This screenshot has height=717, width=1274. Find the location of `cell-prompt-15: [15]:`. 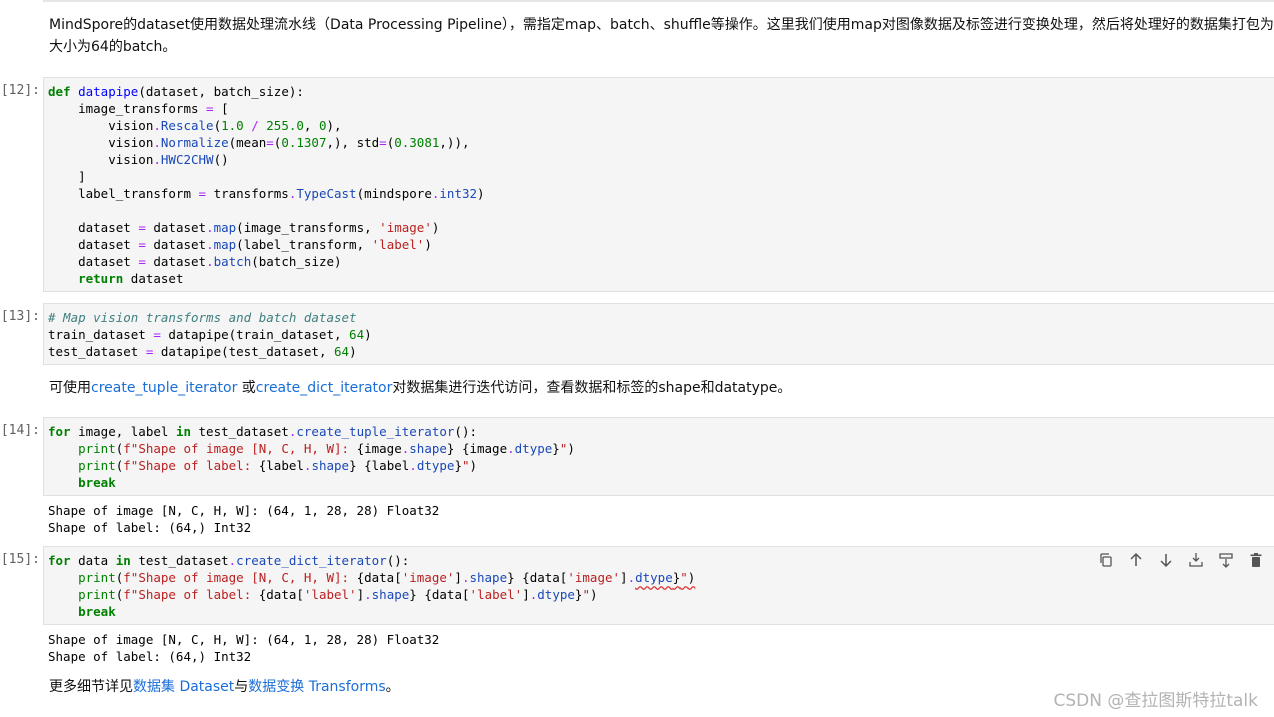

cell-prompt-15: [15]: is located at coordinates (20, 559).